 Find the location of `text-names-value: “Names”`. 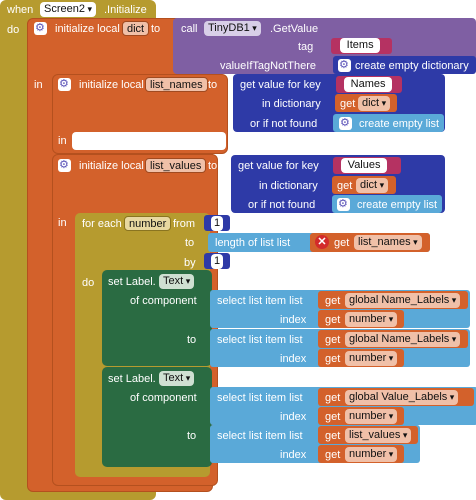

text-names-value: “Names” is located at coordinates (368, 84).